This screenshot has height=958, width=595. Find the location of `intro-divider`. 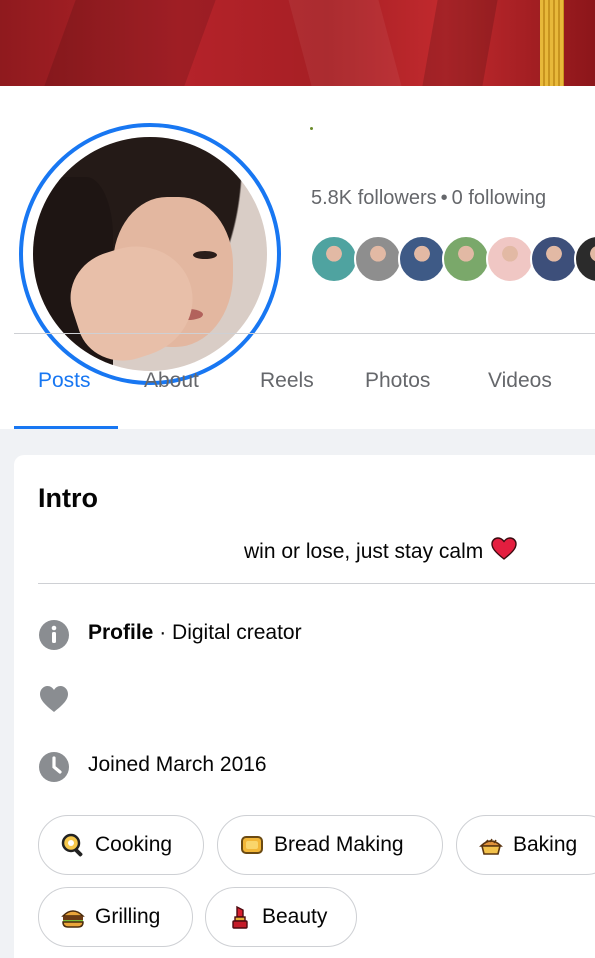

intro-divider is located at coordinates (316, 583).